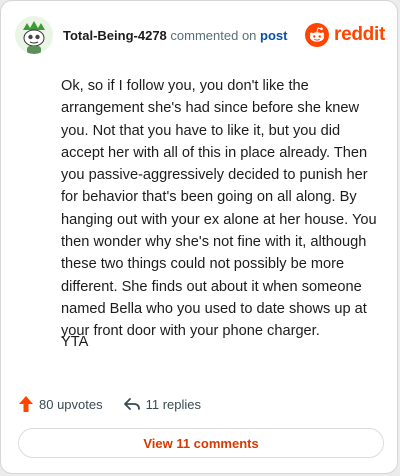  I want to click on action-text: commented on, so click(213, 35).